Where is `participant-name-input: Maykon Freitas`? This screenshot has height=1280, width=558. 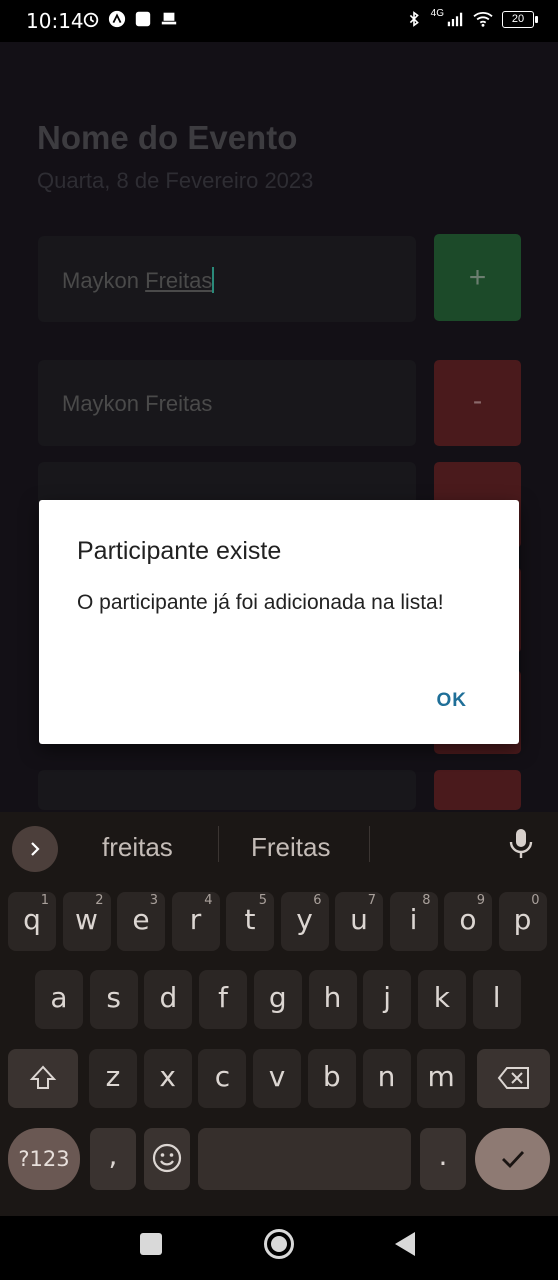 participant-name-input: Maykon Freitas is located at coordinates (227, 279).